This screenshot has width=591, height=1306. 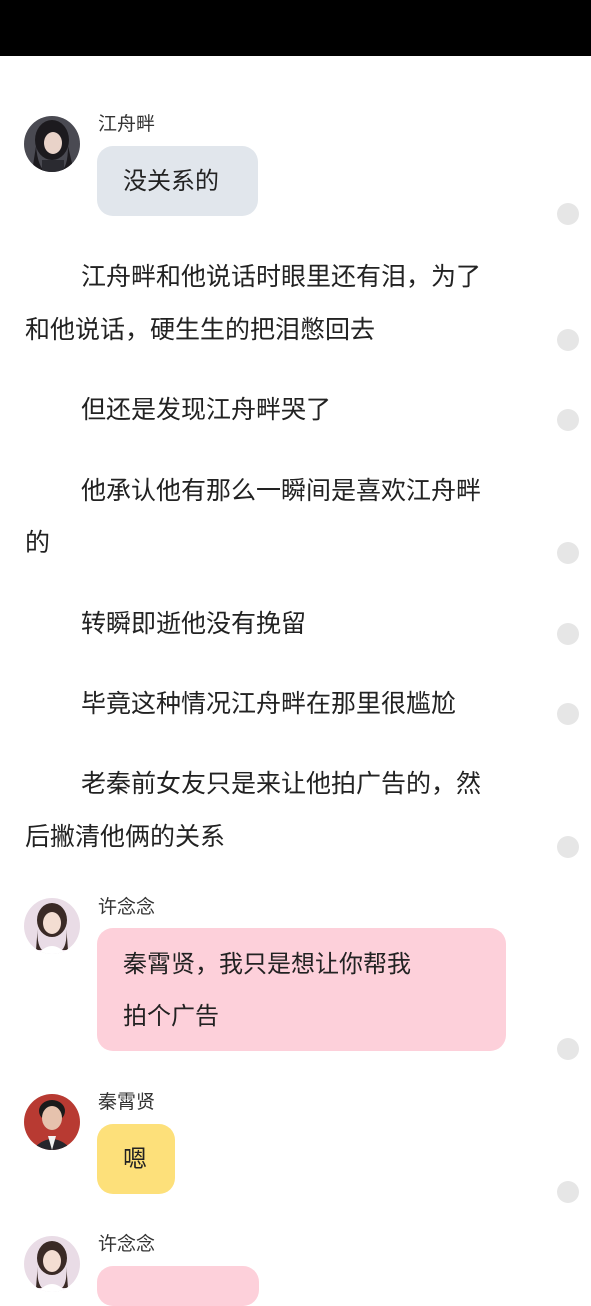 What do you see at coordinates (171, 1016) in the screenshot?
I see `message-text: 拍个广告` at bounding box center [171, 1016].